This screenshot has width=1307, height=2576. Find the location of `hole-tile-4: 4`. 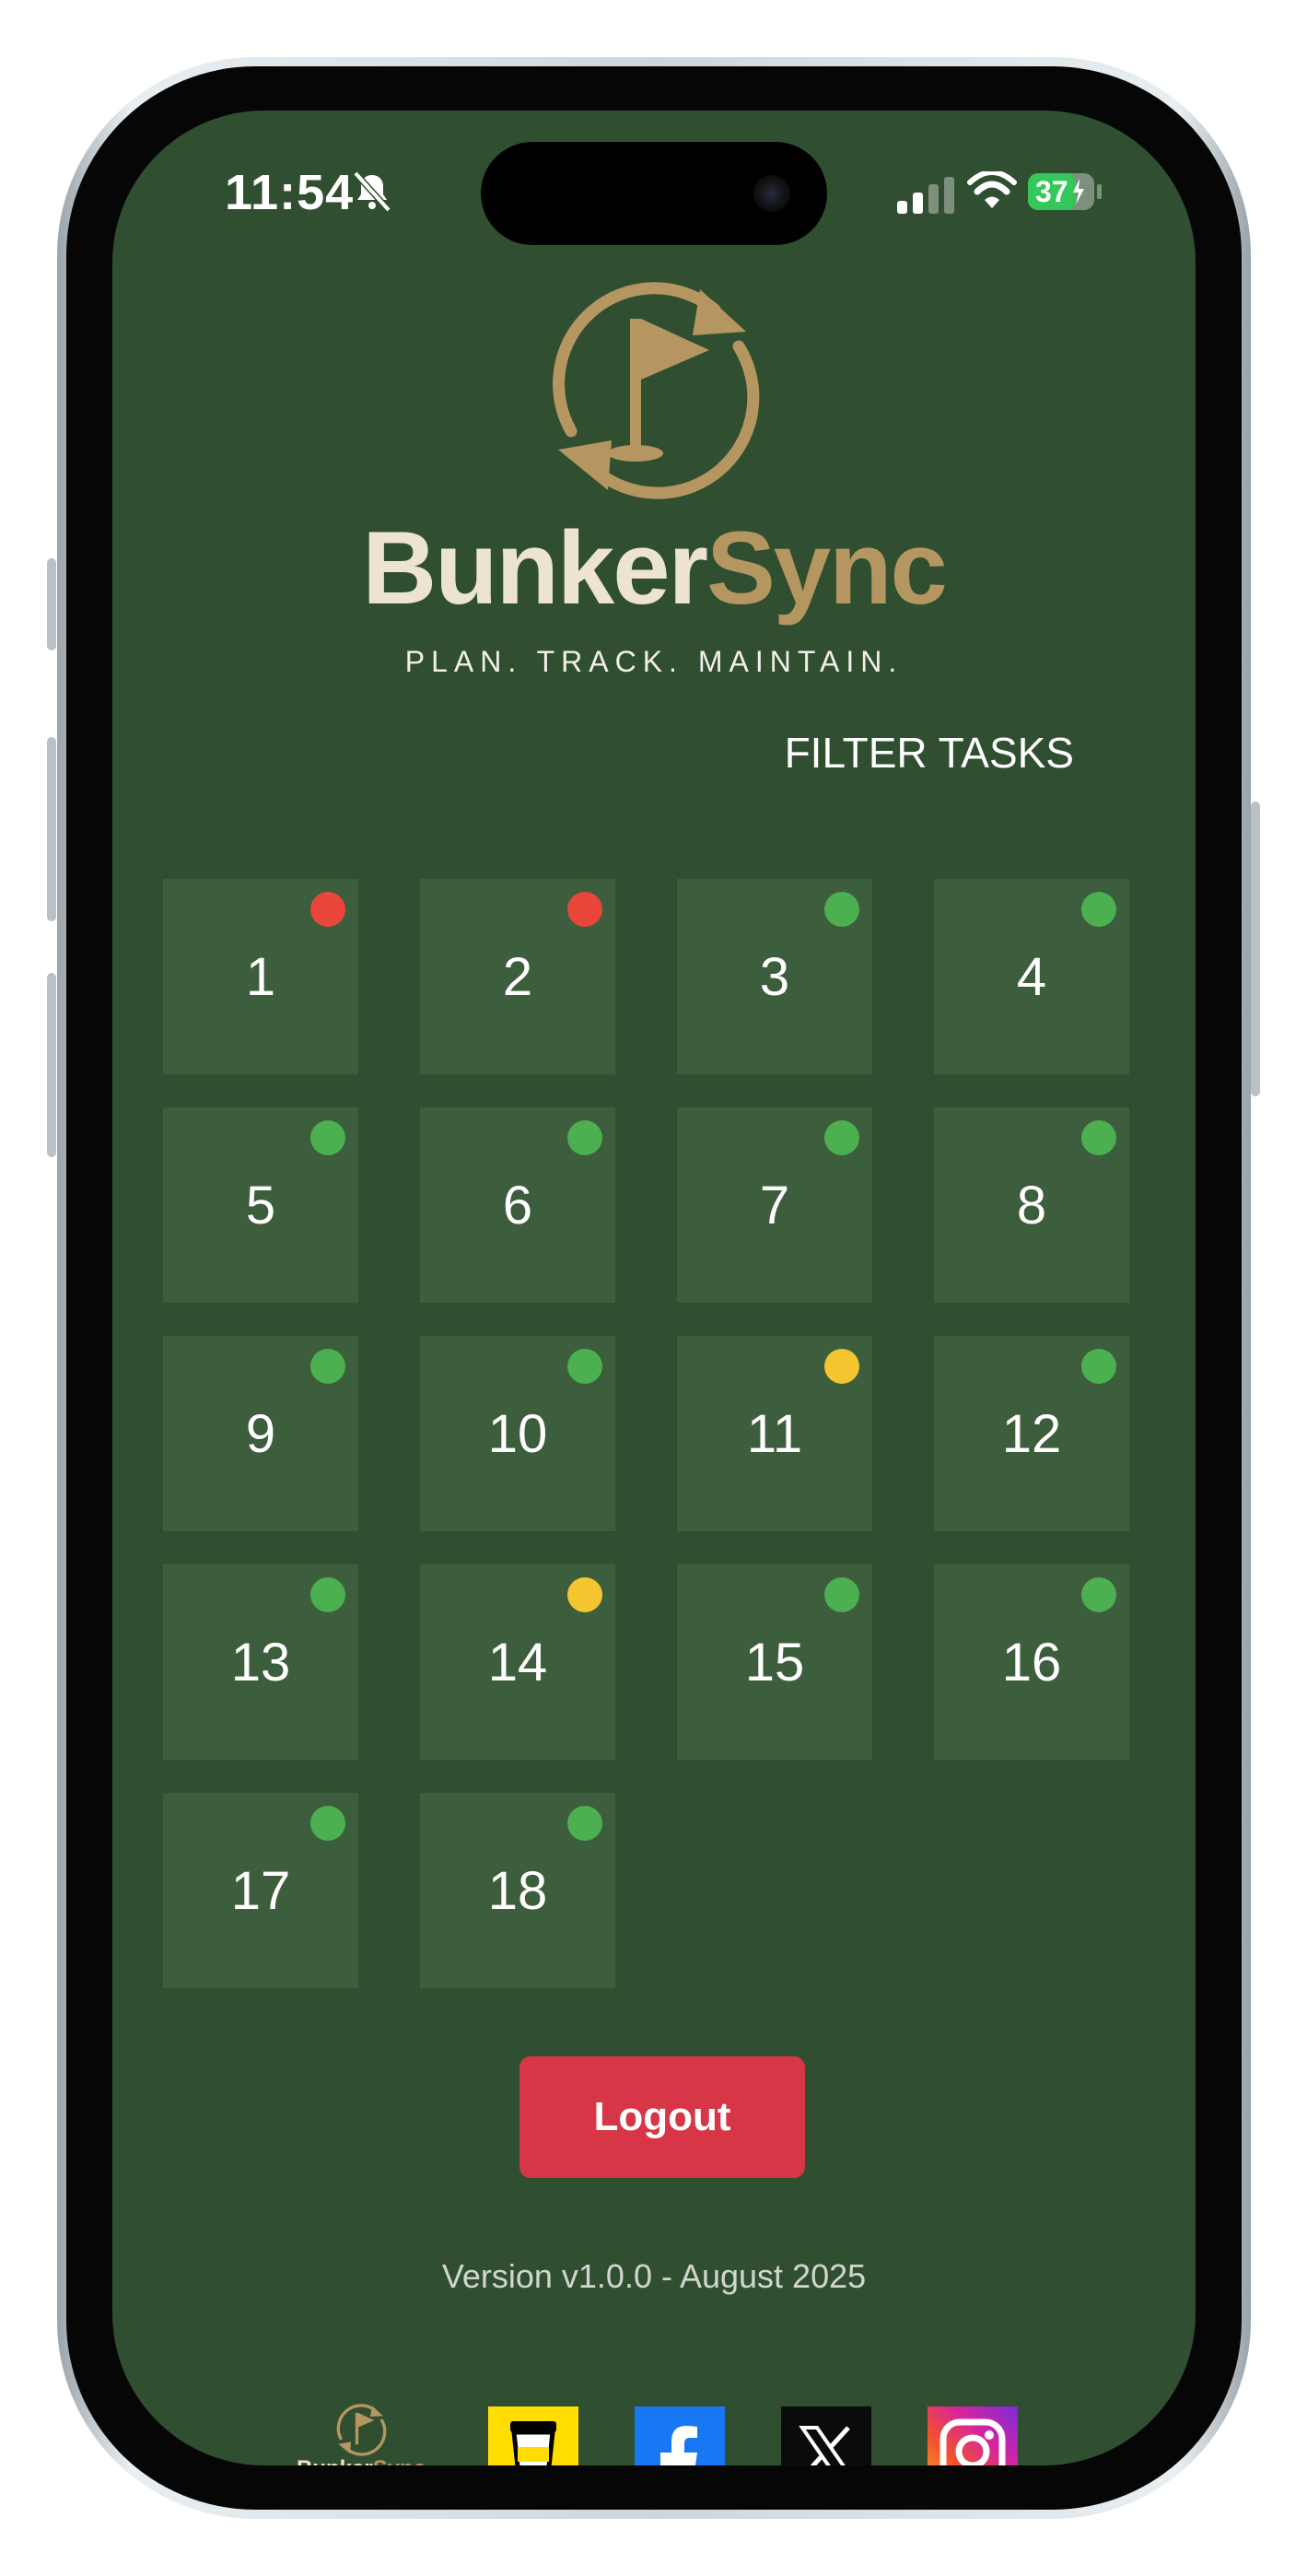

hole-tile-4: 4 is located at coordinates (1031, 976).